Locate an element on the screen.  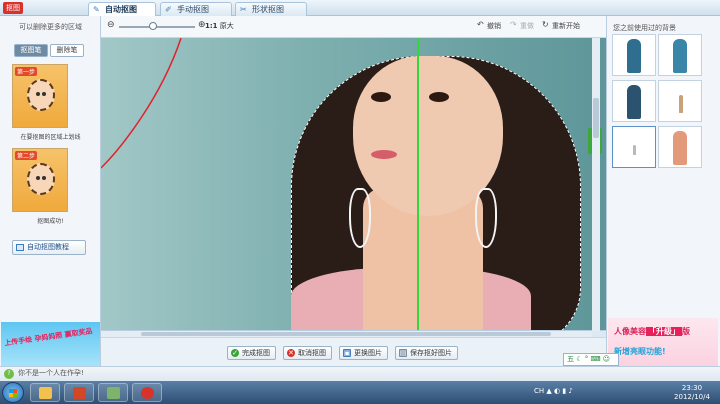
cutout-brush-button: 抠图笔 is located at coordinates (31, 50).